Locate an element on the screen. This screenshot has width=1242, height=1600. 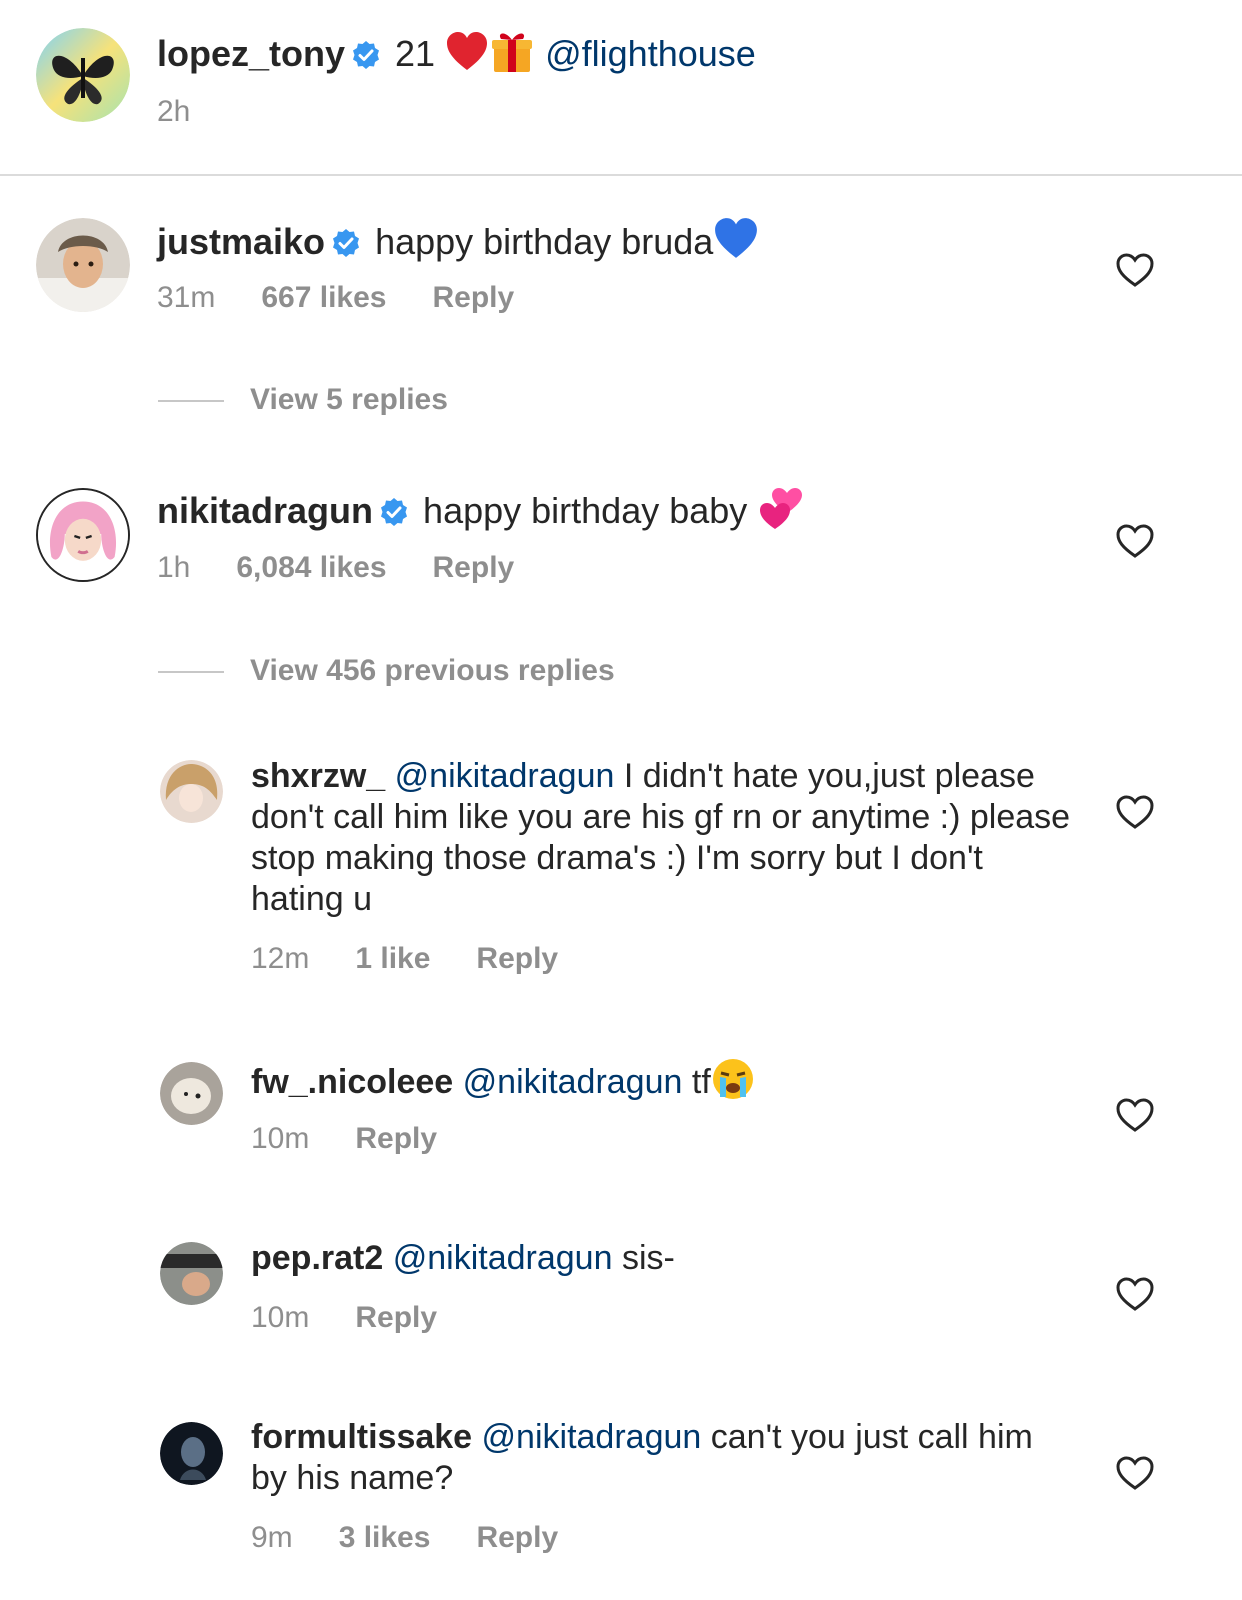
caption-time: 2h is located at coordinates (174, 111).